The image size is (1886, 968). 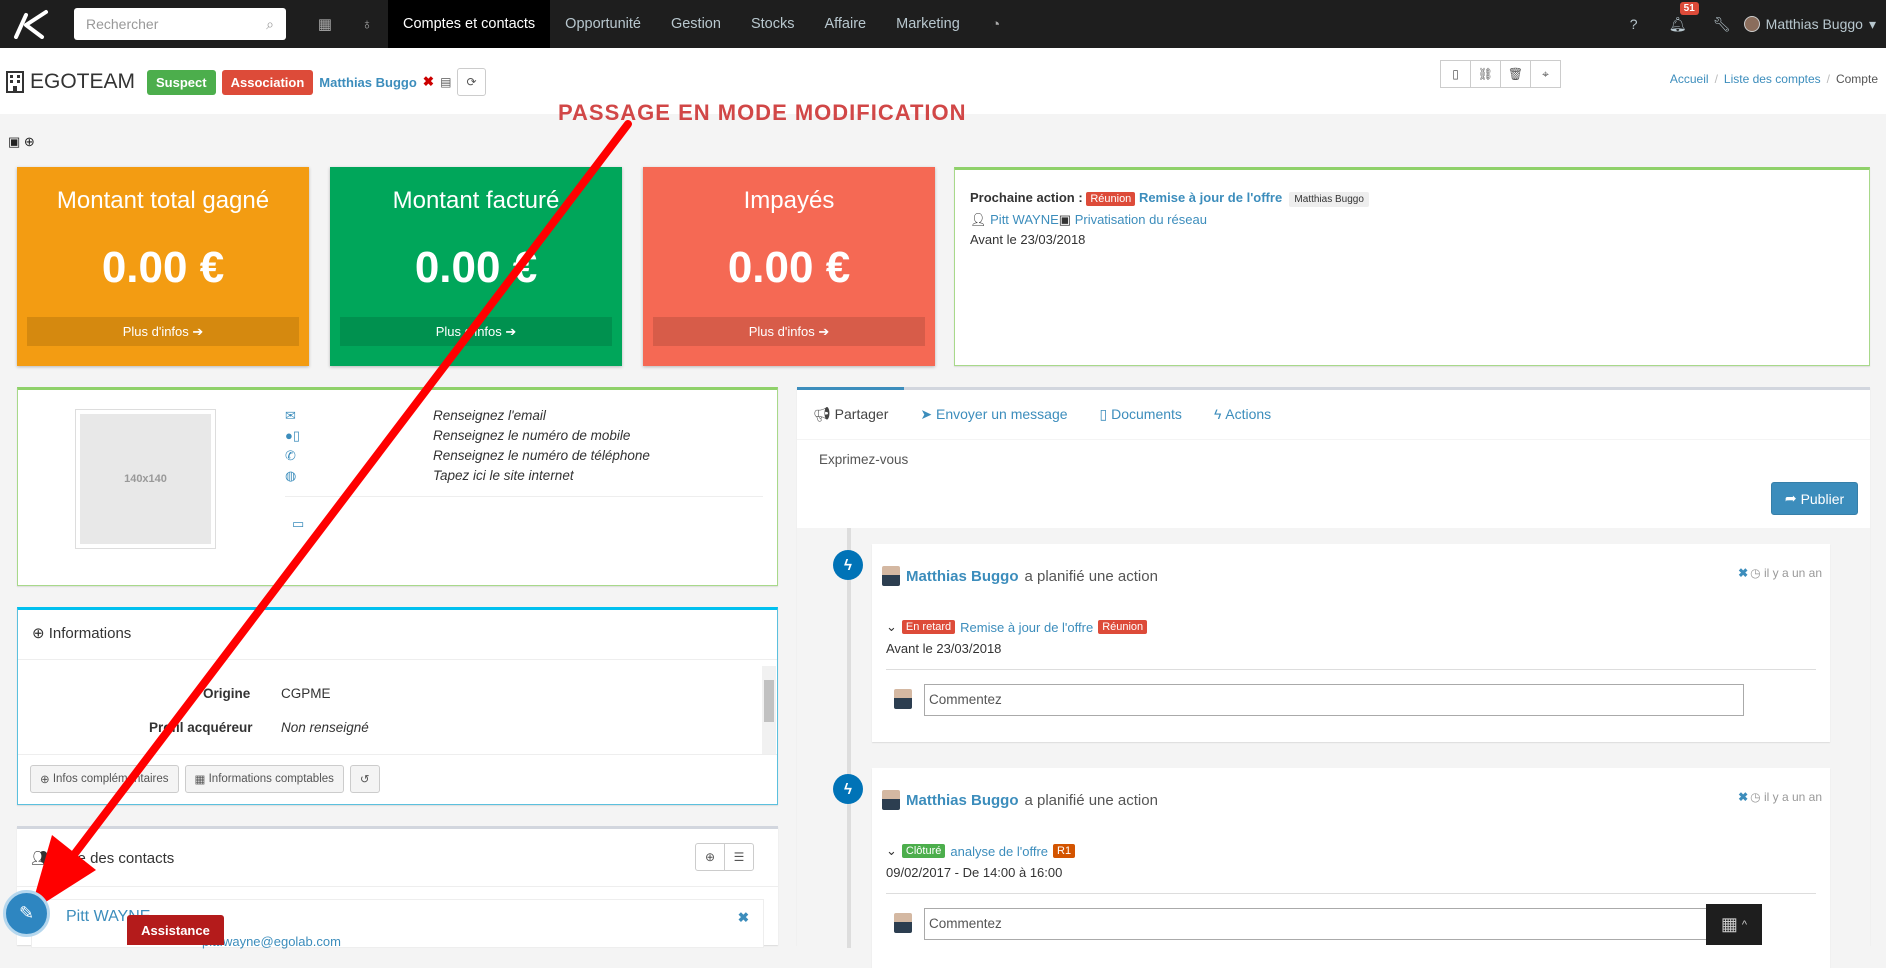 What do you see at coordinates (14, 141) in the screenshot?
I see `archive-box-icon: ▣` at bounding box center [14, 141].